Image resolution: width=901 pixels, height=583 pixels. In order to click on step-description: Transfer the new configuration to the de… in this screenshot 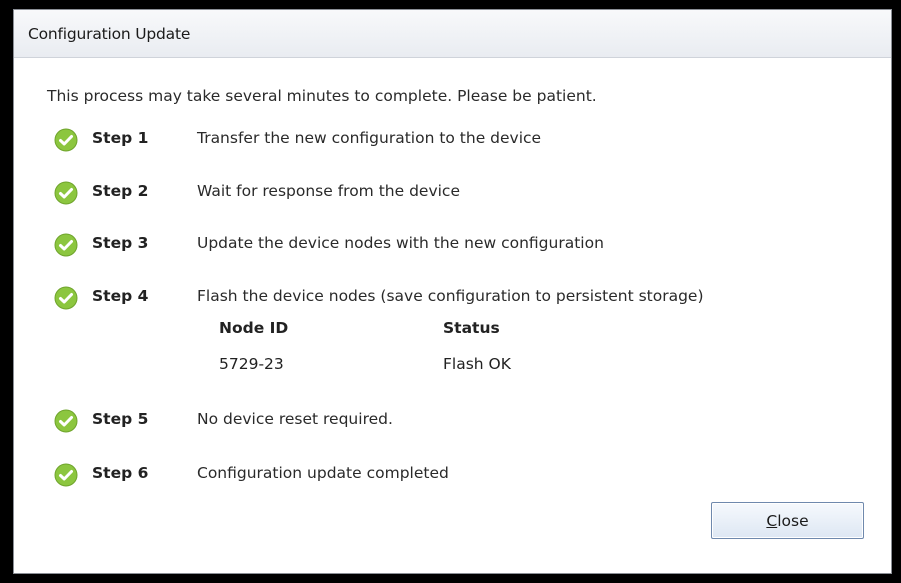, I will do `click(369, 138)`.